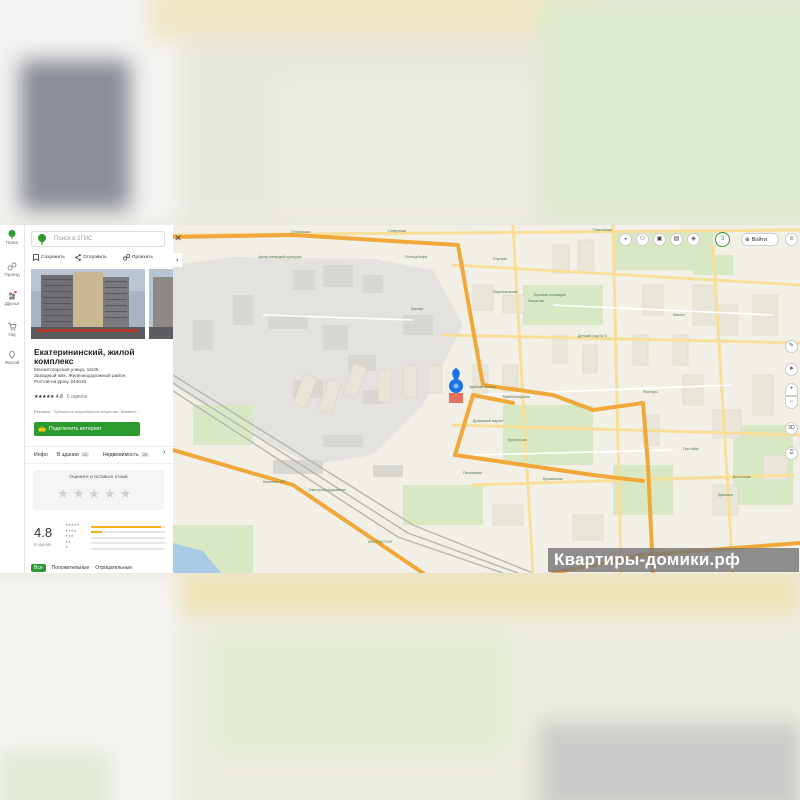 The width and height of the screenshot is (800, 800). What do you see at coordinates (71, 568) in the screenshot?
I see `filter-positive: Положительные` at bounding box center [71, 568].